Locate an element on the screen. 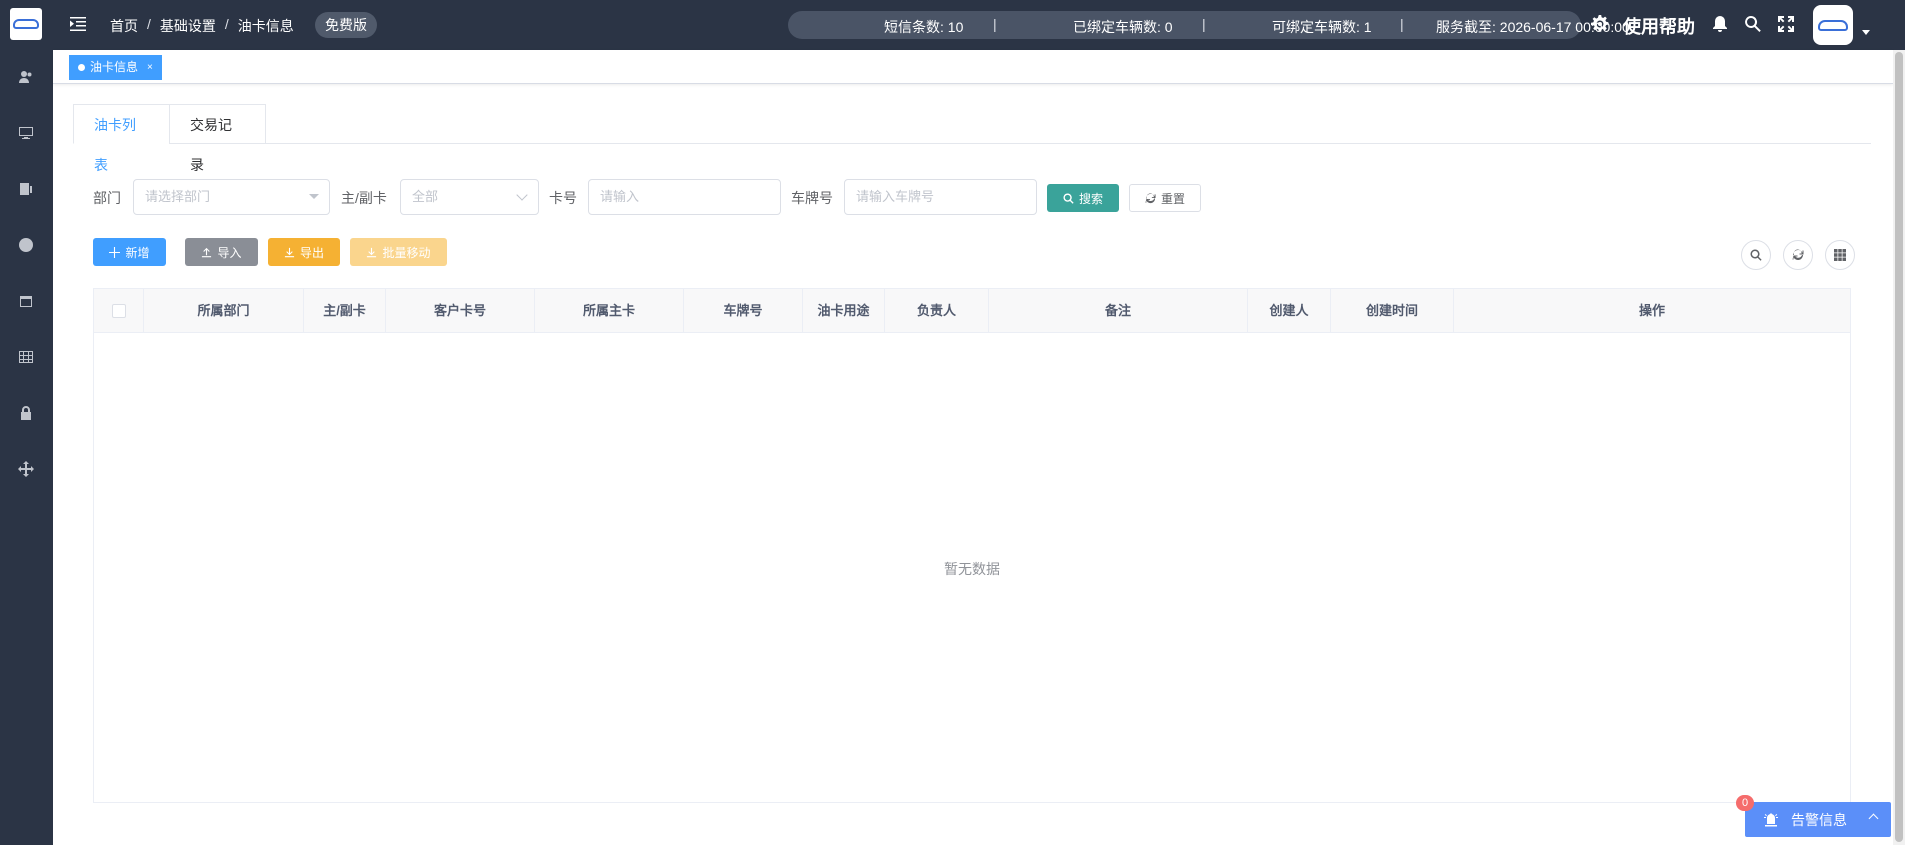  alarm-panel-toggle: 告警信息 is located at coordinates (1818, 819).